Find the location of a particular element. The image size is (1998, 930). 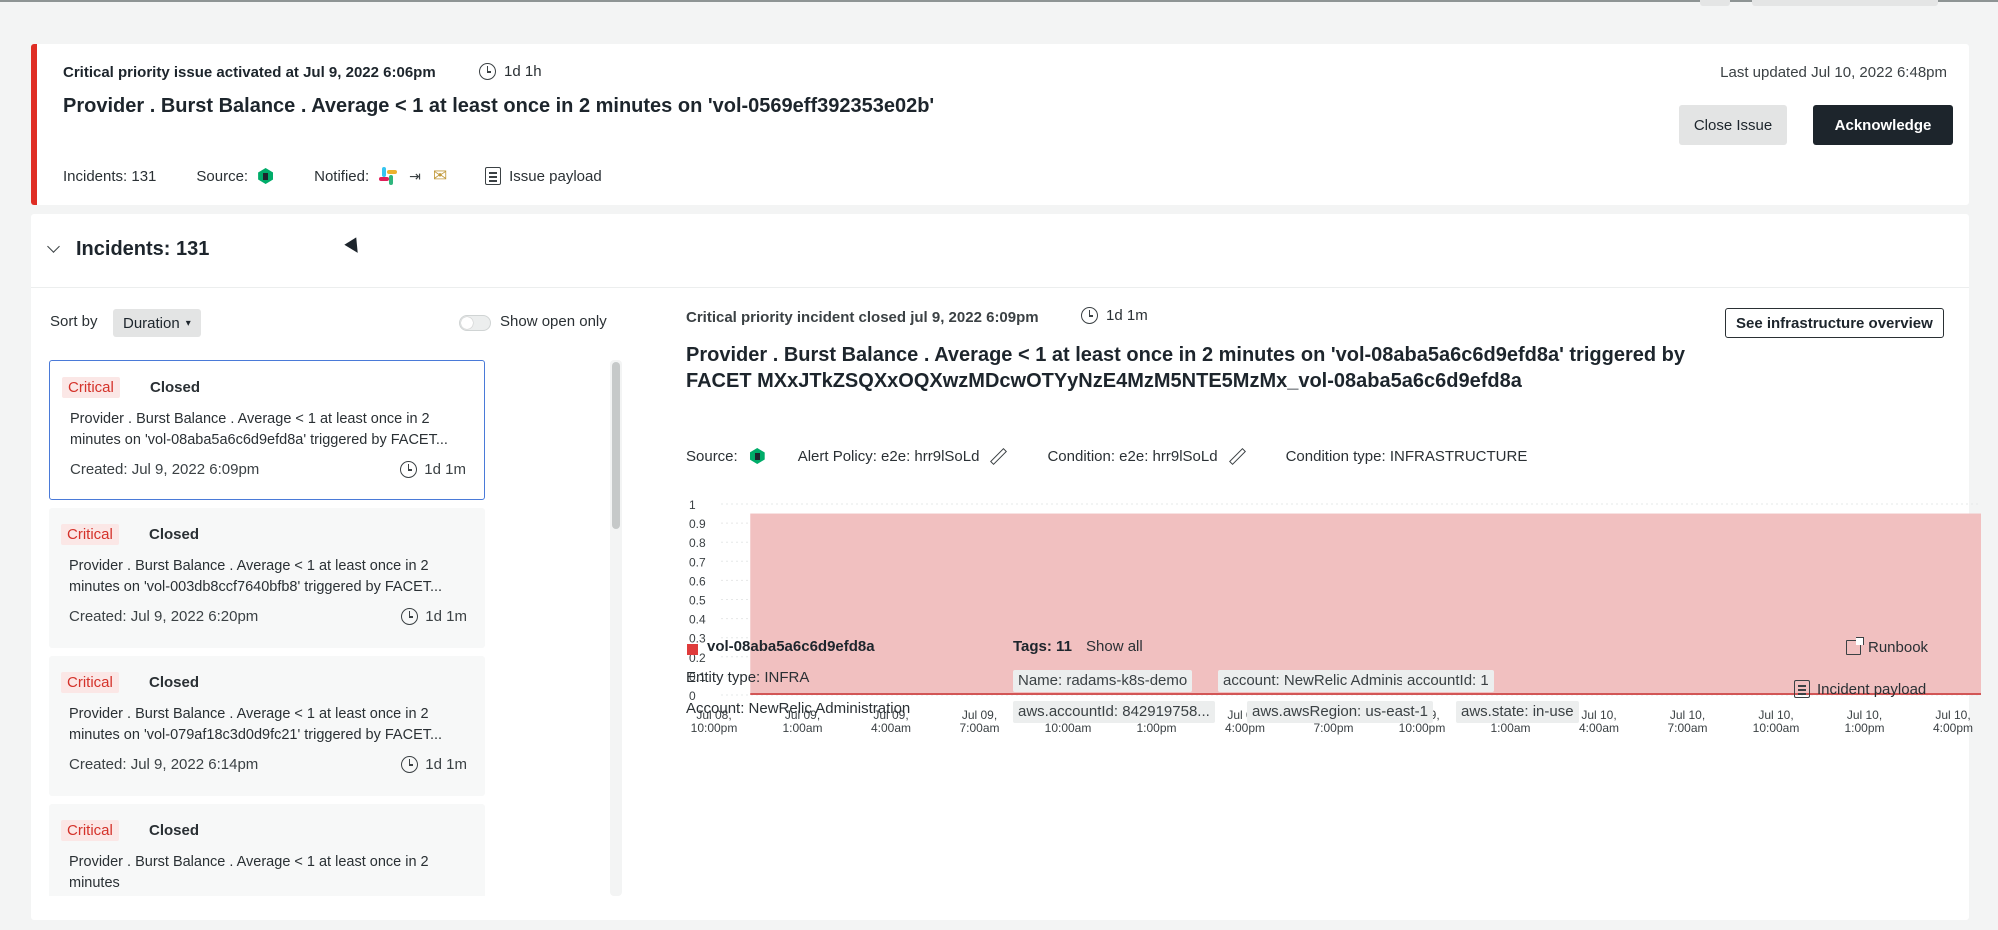

tags-label: Tags: 11 is located at coordinates (1042, 646).